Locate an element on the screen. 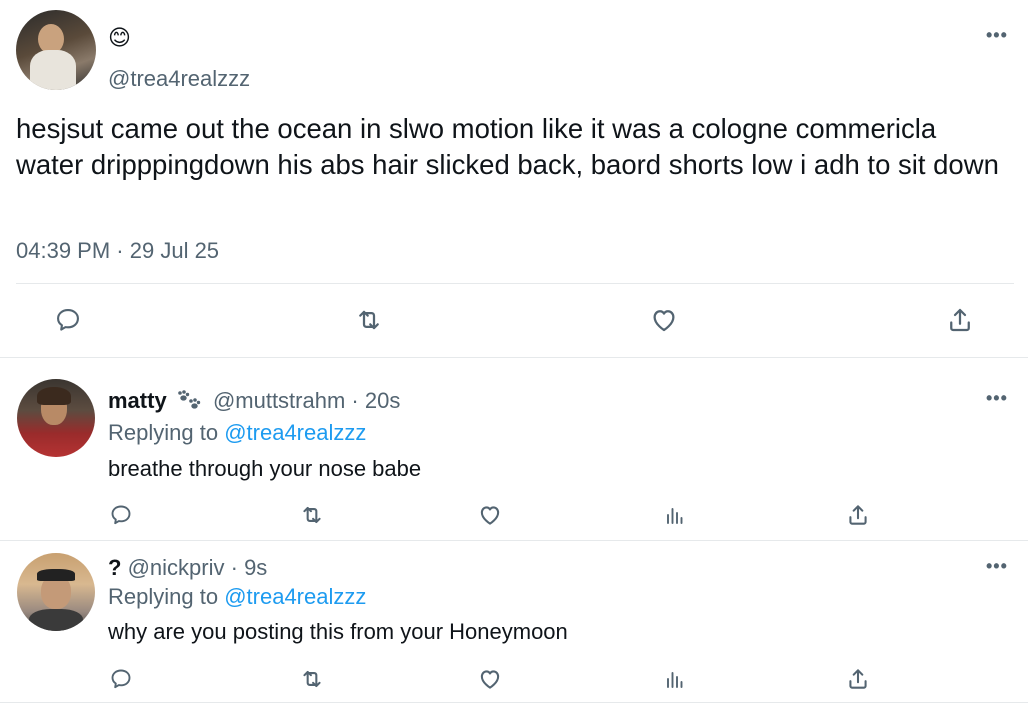  paw-prints-icon is located at coordinates (190, 400).